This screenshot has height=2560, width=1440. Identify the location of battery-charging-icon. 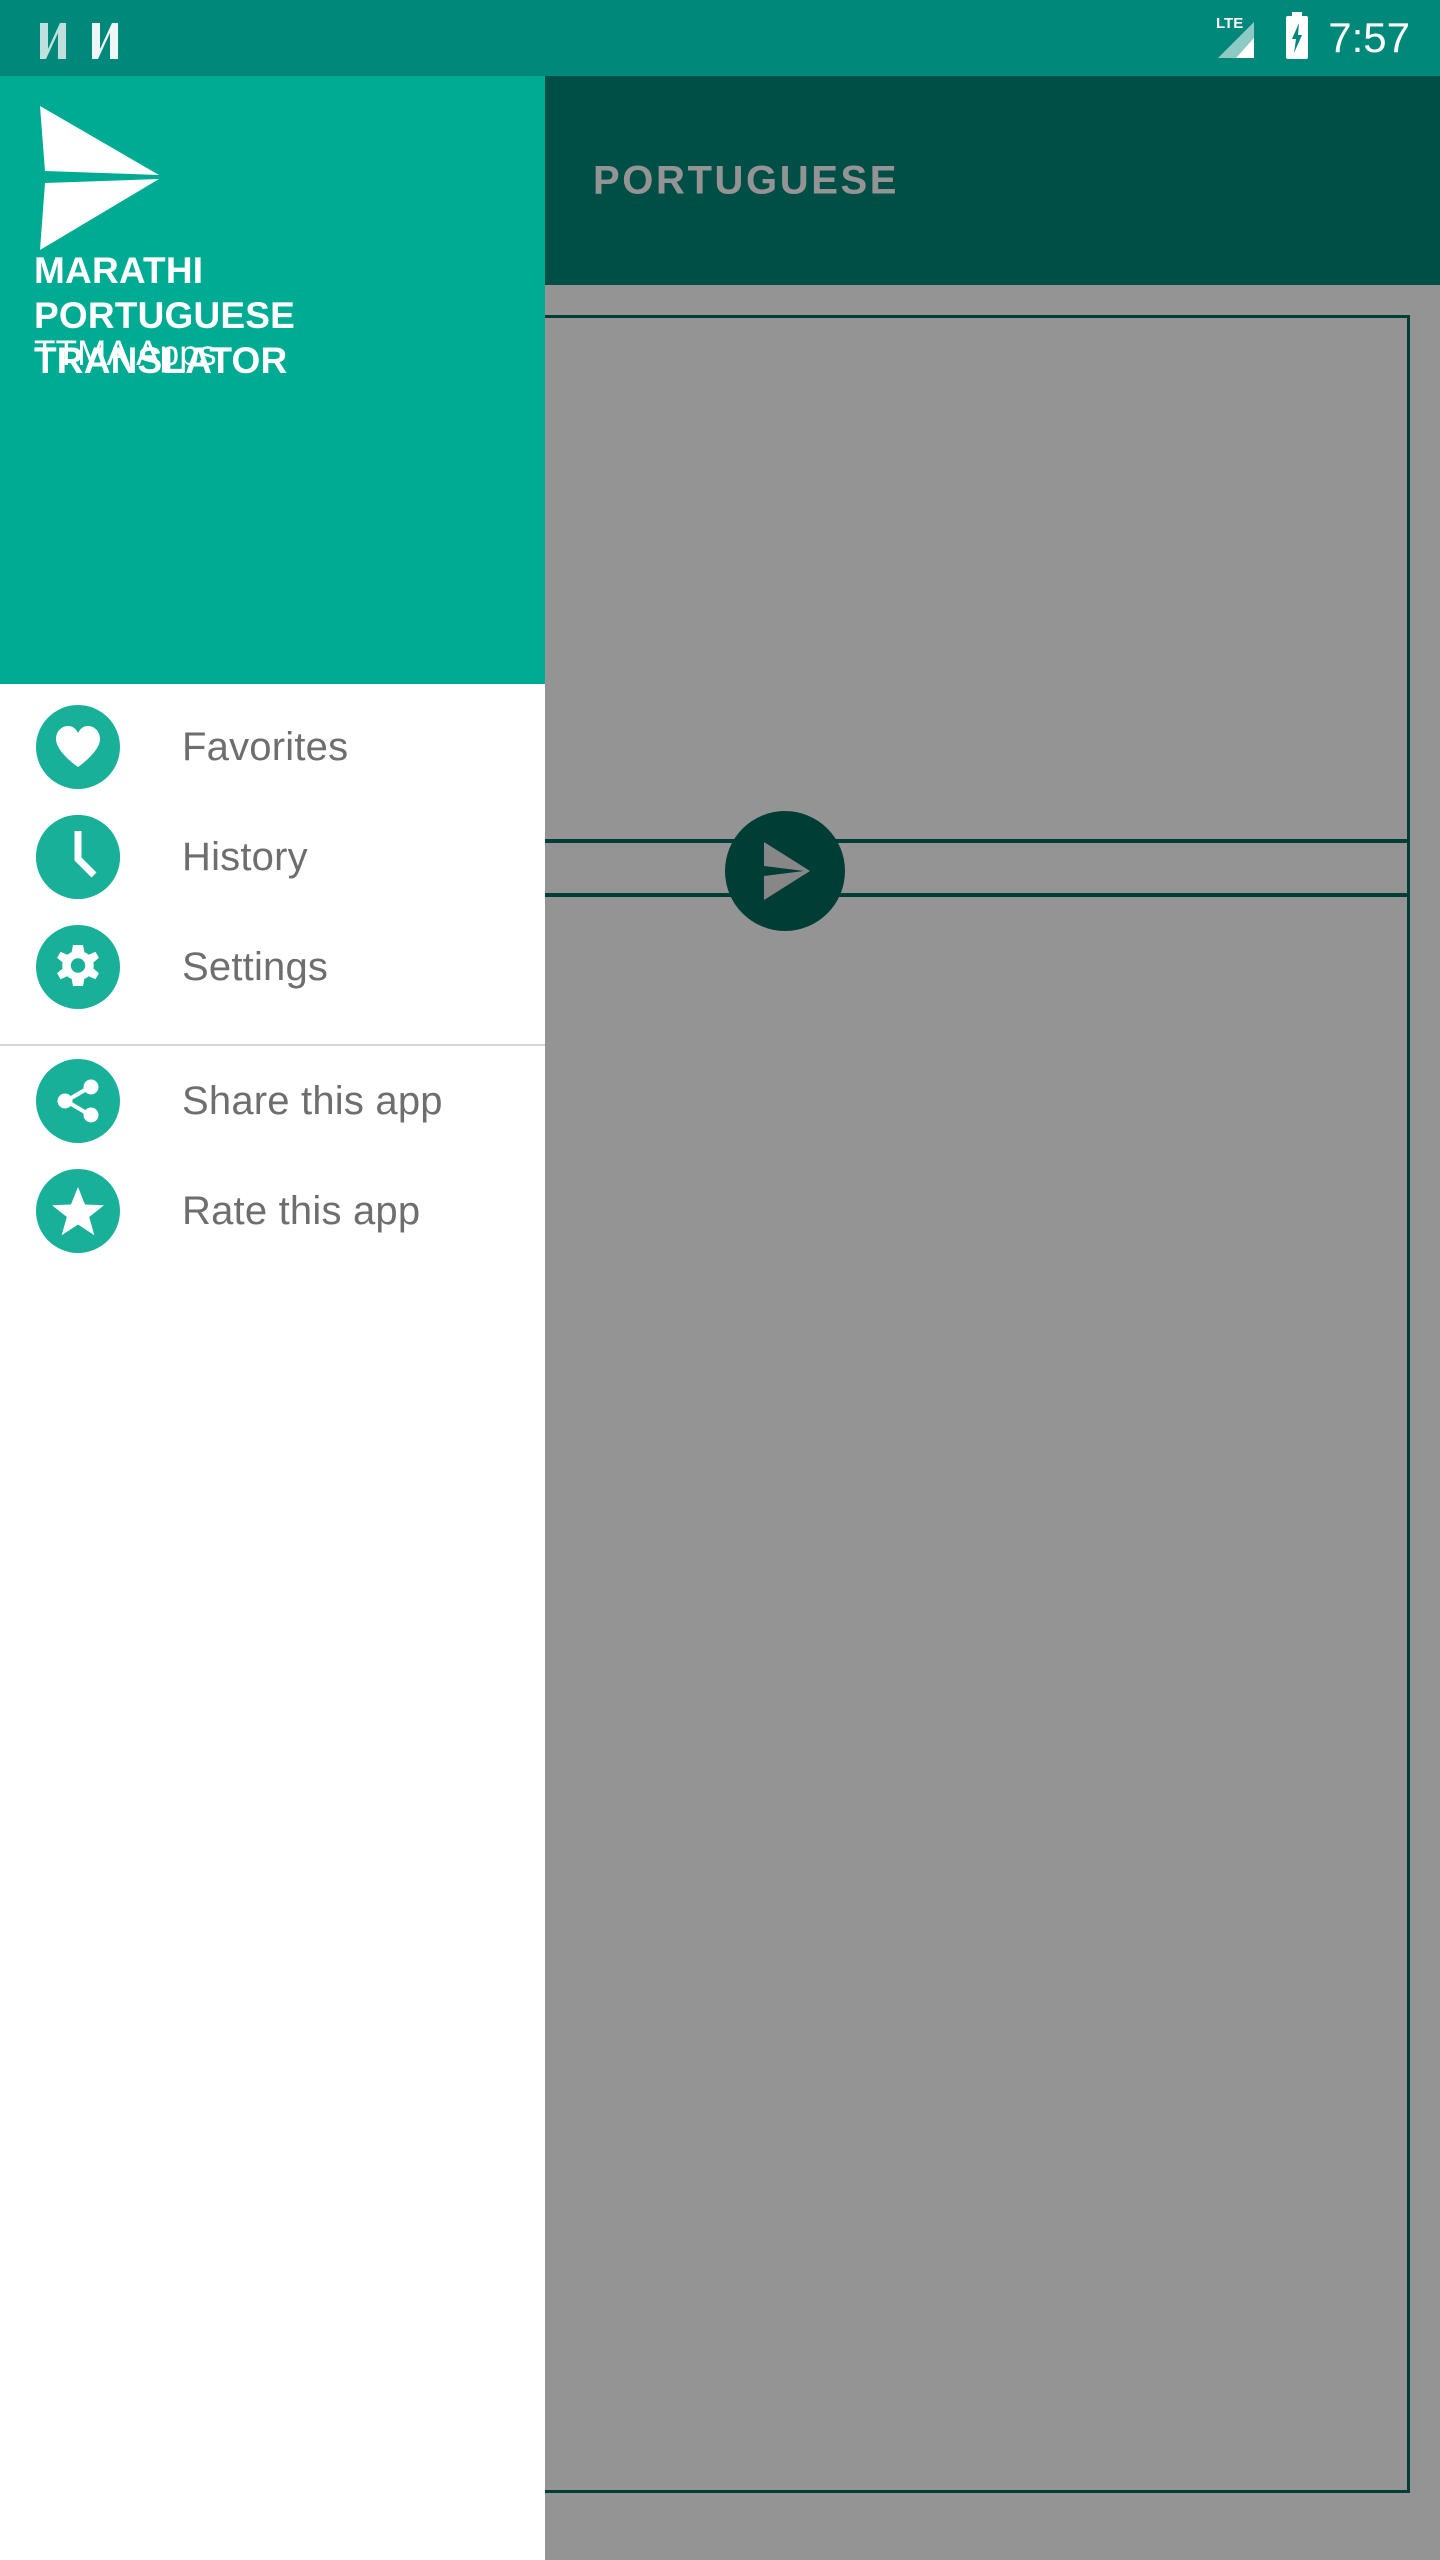
(1297, 38).